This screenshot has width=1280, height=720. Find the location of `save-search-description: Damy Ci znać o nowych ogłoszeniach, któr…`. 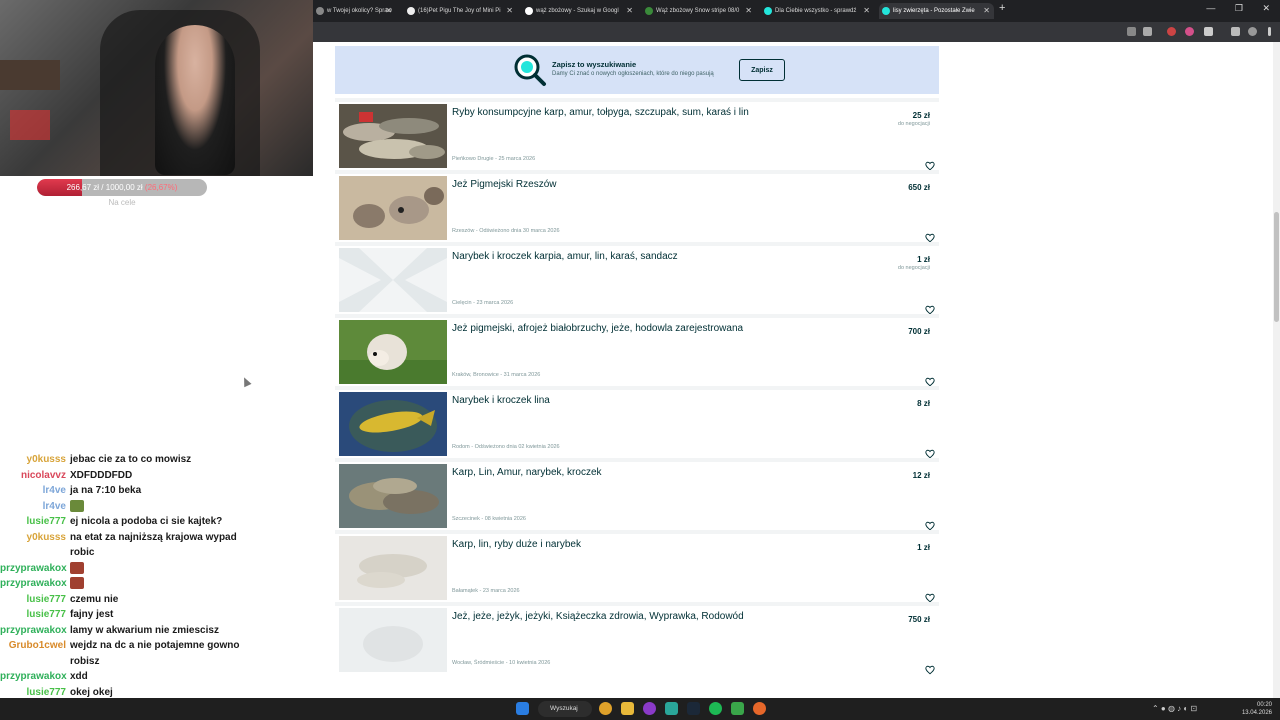

save-search-description: Damy Ci znać o nowych ogłoszeniach, któr… is located at coordinates (633, 74).